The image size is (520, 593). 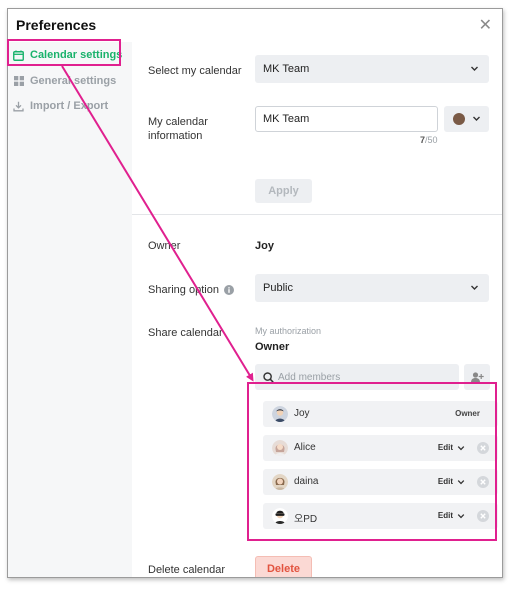 What do you see at coordinates (56, 25) in the screenshot?
I see `dialog-title: Preferences` at bounding box center [56, 25].